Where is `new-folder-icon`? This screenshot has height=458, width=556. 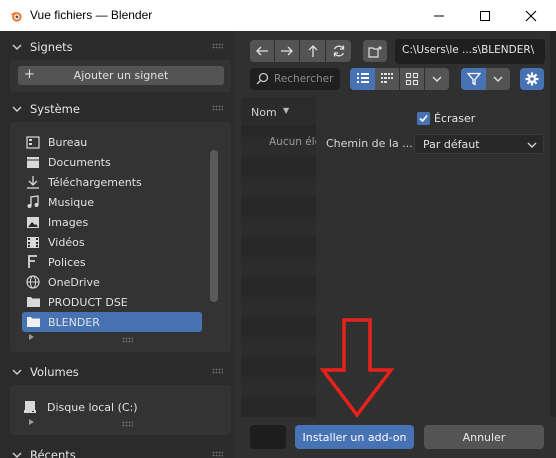 new-folder-icon is located at coordinates (374, 51).